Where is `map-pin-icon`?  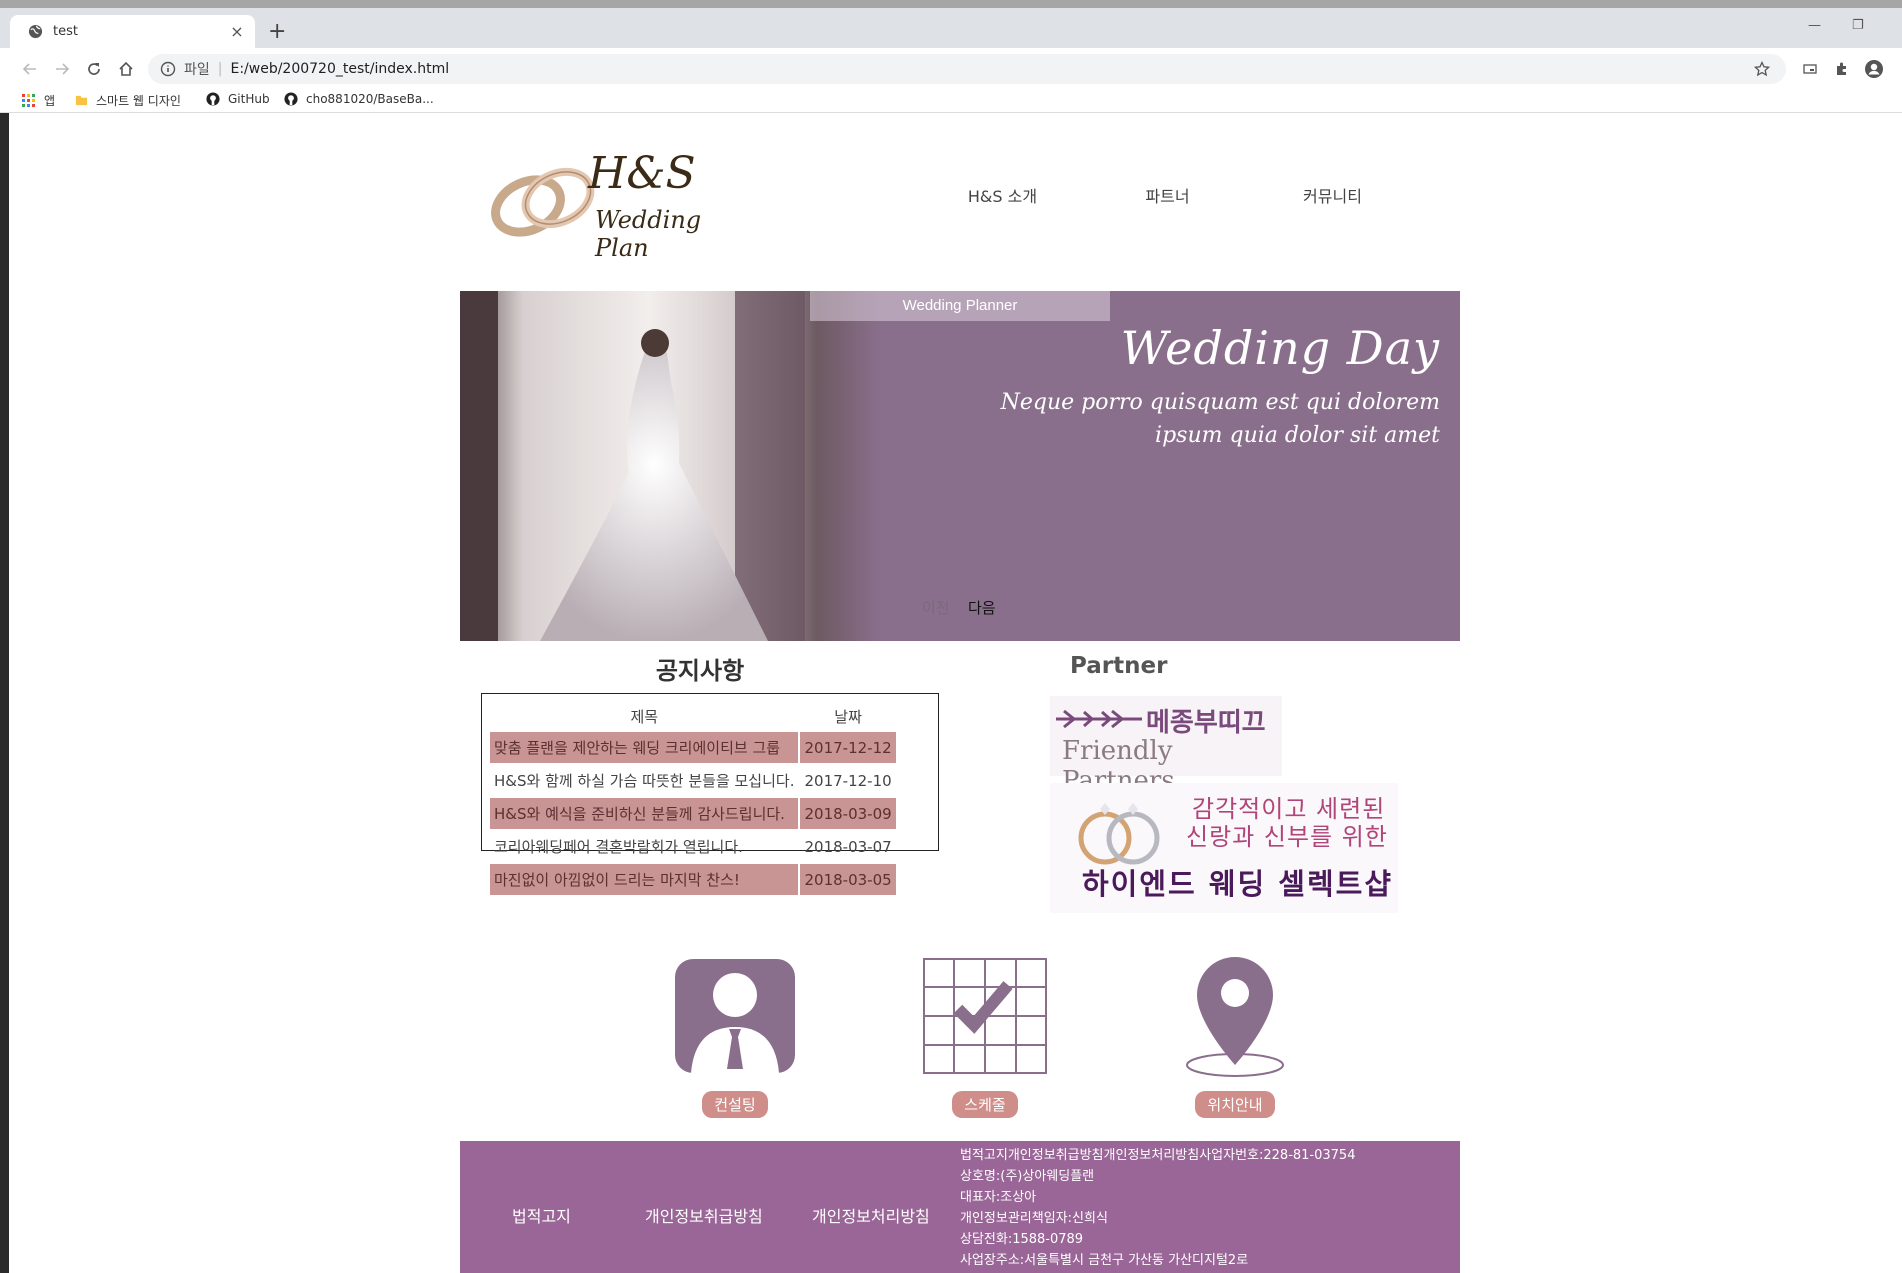
map-pin-icon is located at coordinates (1235, 1016).